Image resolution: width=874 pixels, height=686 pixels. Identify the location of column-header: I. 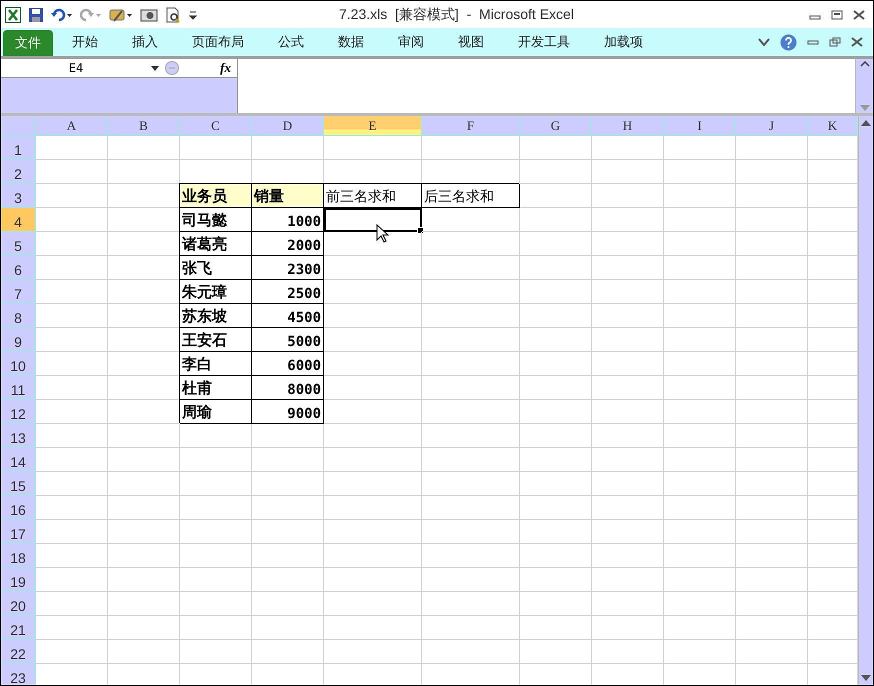
(700, 126).